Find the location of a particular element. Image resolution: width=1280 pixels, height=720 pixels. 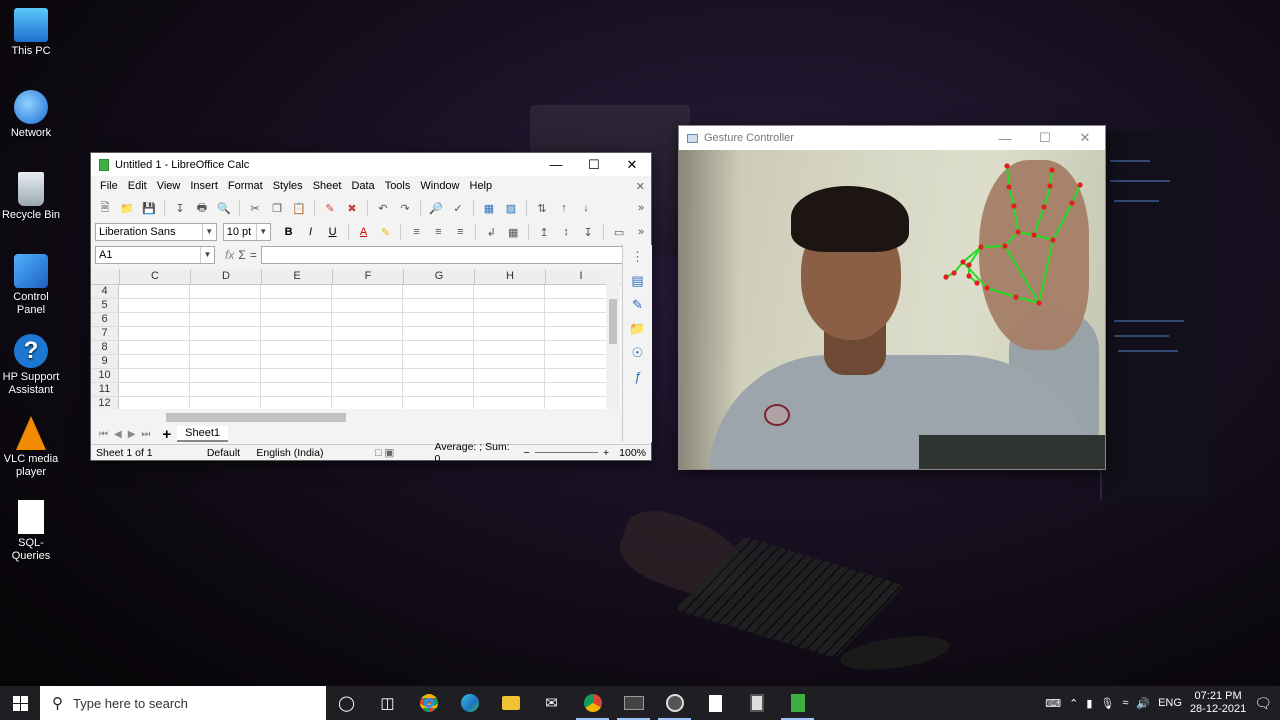

name-box: A1 ▼ is located at coordinates (155, 255).